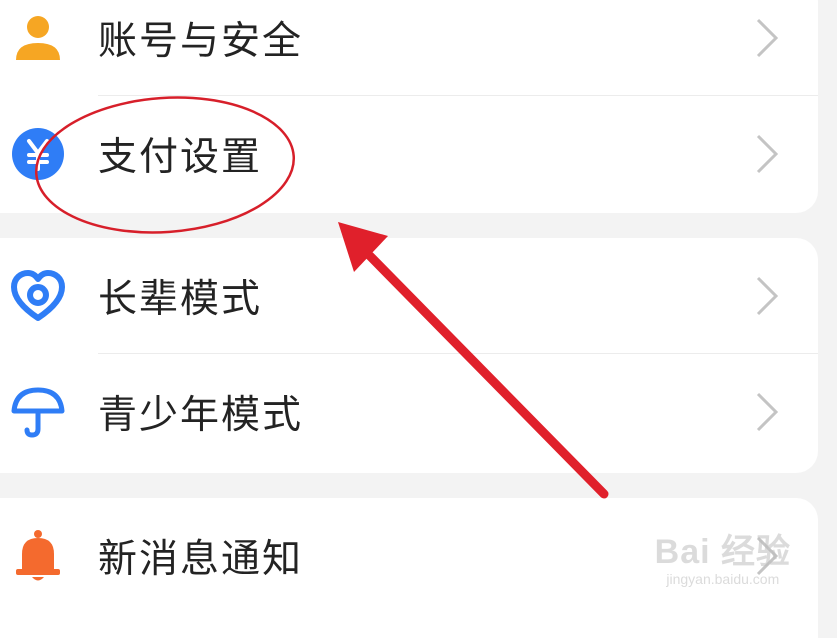 The width and height of the screenshot is (837, 638). Describe the element at coordinates (38, 154) in the screenshot. I see `yen-coin-icon` at that location.